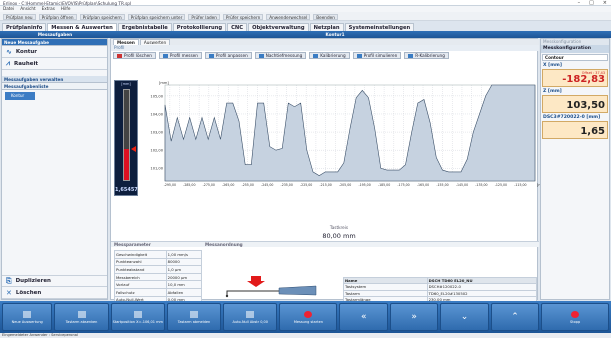 The width and height of the screenshot is (611, 338). What do you see at coordinates (27, 317) in the screenshot?
I see `new-eval-button: Neue Auswertung` at bounding box center [27, 317].